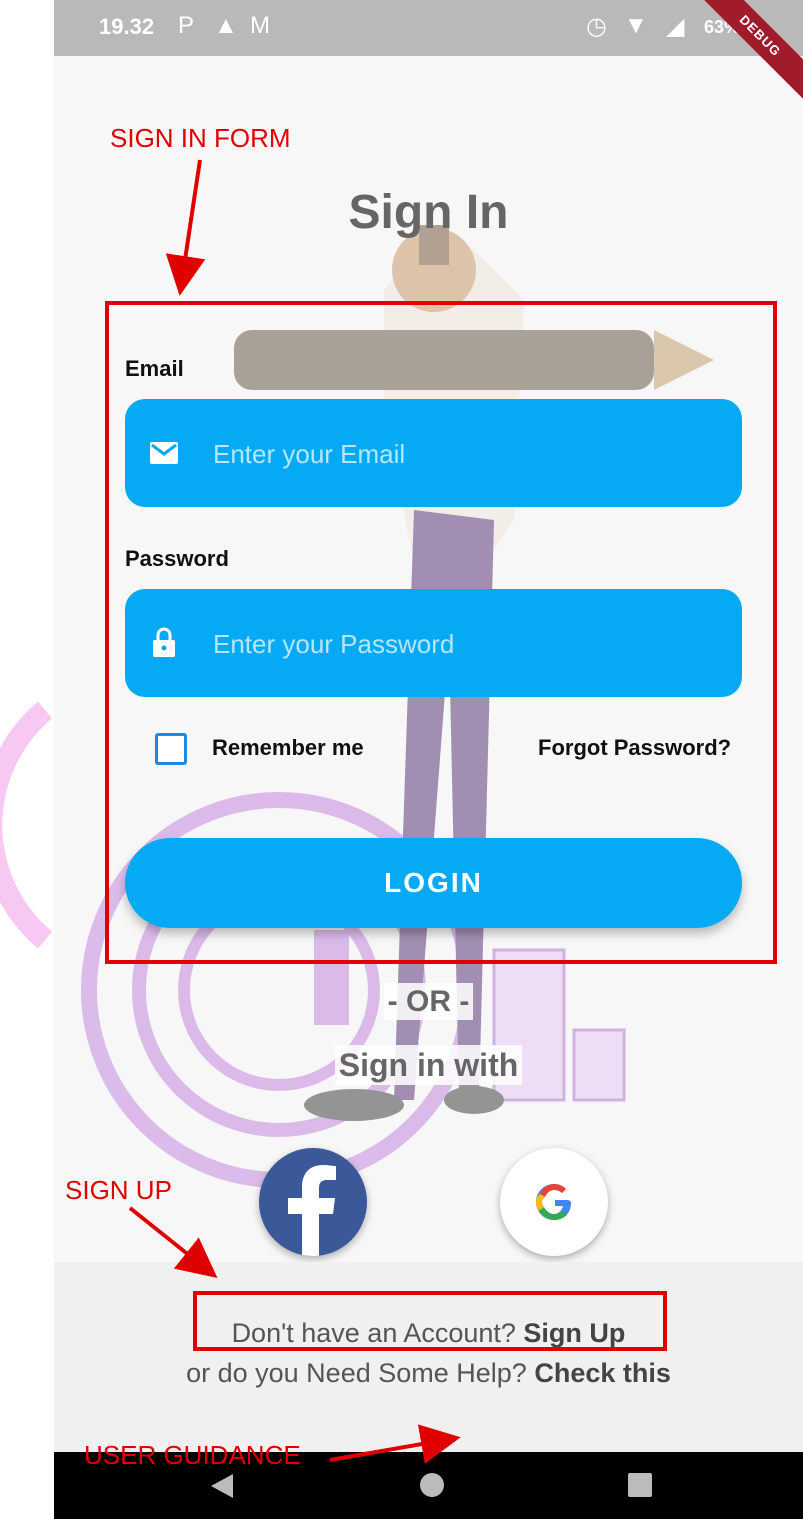  I want to click on user-guidance-arrow, so click(395, 1444).